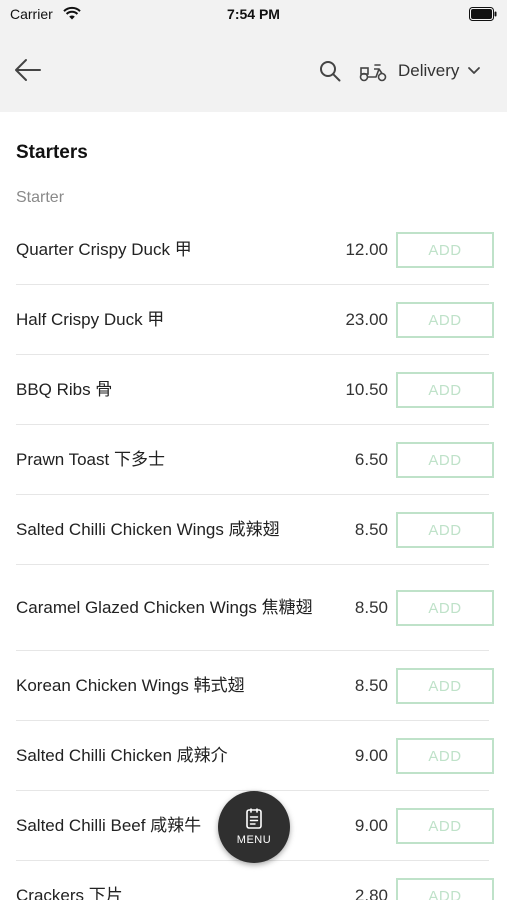 Image resolution: width=507 pixels, height=900 pixels. Describe the element at coordinates (253, 250) in the screenshot. I see `menu-item: Quarter Crispy Duck 甲 12.00 ADD` at that location.